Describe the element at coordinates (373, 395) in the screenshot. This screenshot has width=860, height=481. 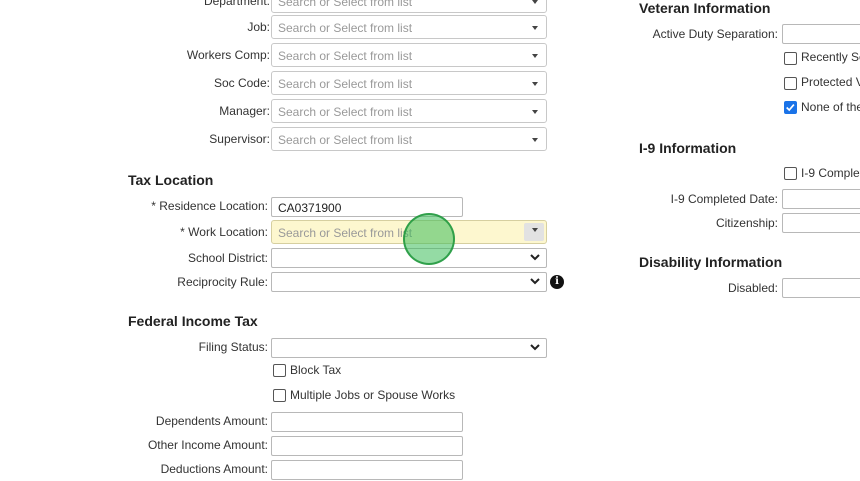
I see `multiple-jobs-label: Multiple Jobs or Spouse Works` at that location.